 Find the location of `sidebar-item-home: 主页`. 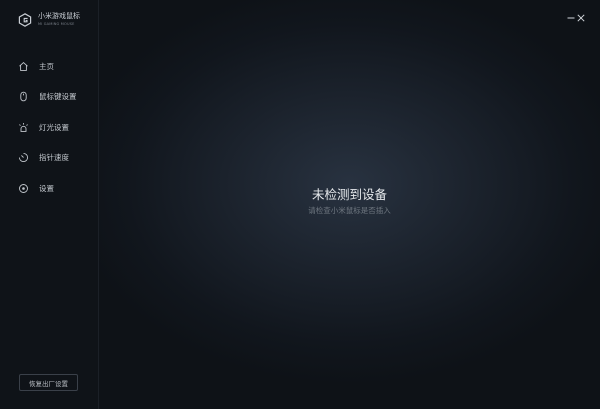

sidebar-item-home: 主页 is located at coordinates (49, 66).